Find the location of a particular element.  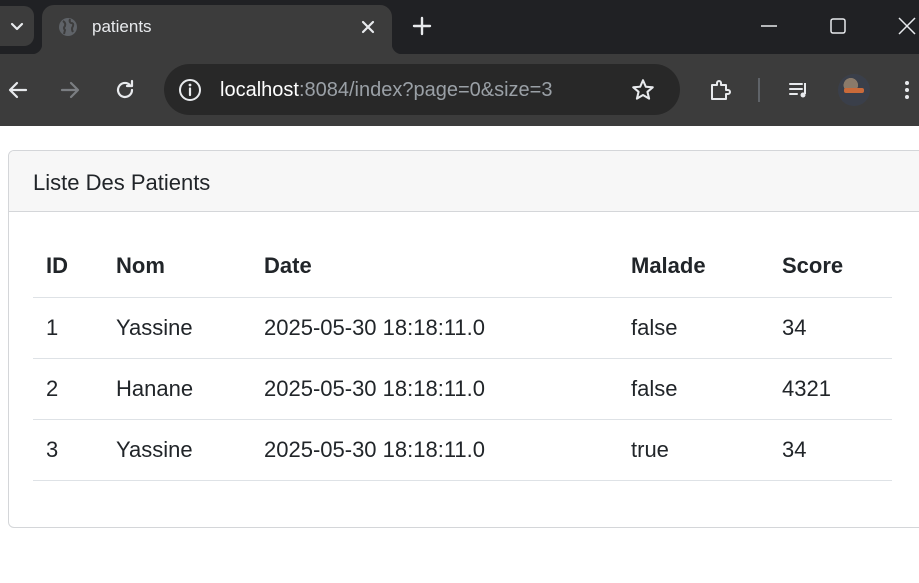

reload-icon is located at coordinates (125, 90).